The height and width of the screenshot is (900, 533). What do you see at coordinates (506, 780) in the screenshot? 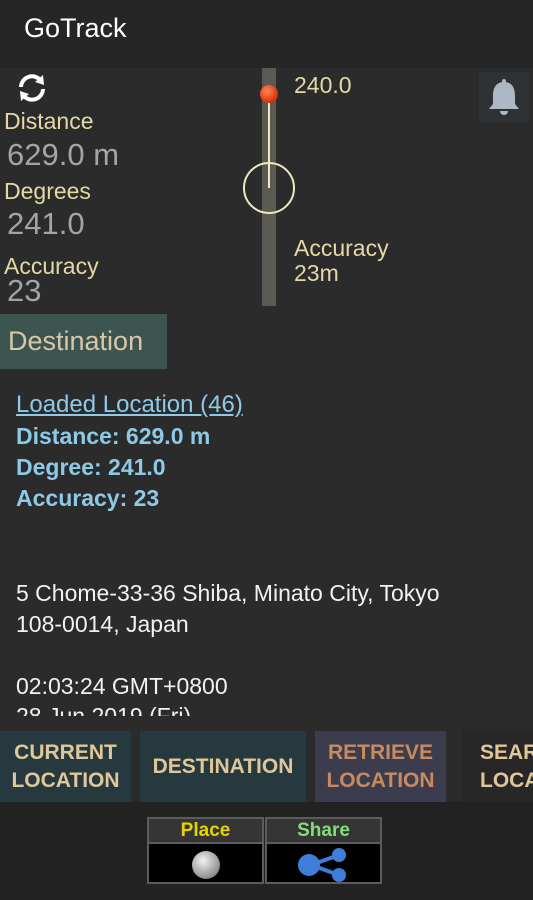
I see `search-location-label-2: LOCAT` at bounding box center [506, 780].